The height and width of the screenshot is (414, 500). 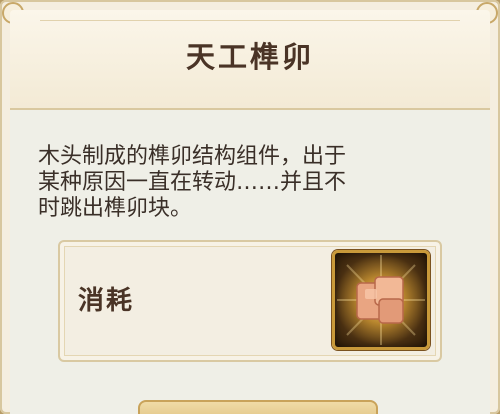 What do you see at coordinates (250, 20) in the screenshot?
I see `header-divider` at bounding box center [250, 20].